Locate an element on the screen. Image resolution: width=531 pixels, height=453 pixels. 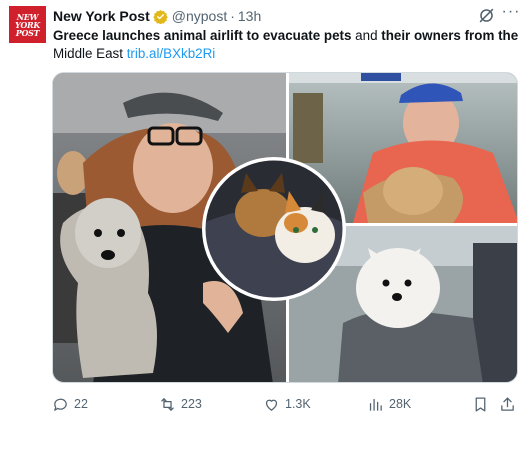
tweet-text-plain-1: and is located at coordinates (366, 35).